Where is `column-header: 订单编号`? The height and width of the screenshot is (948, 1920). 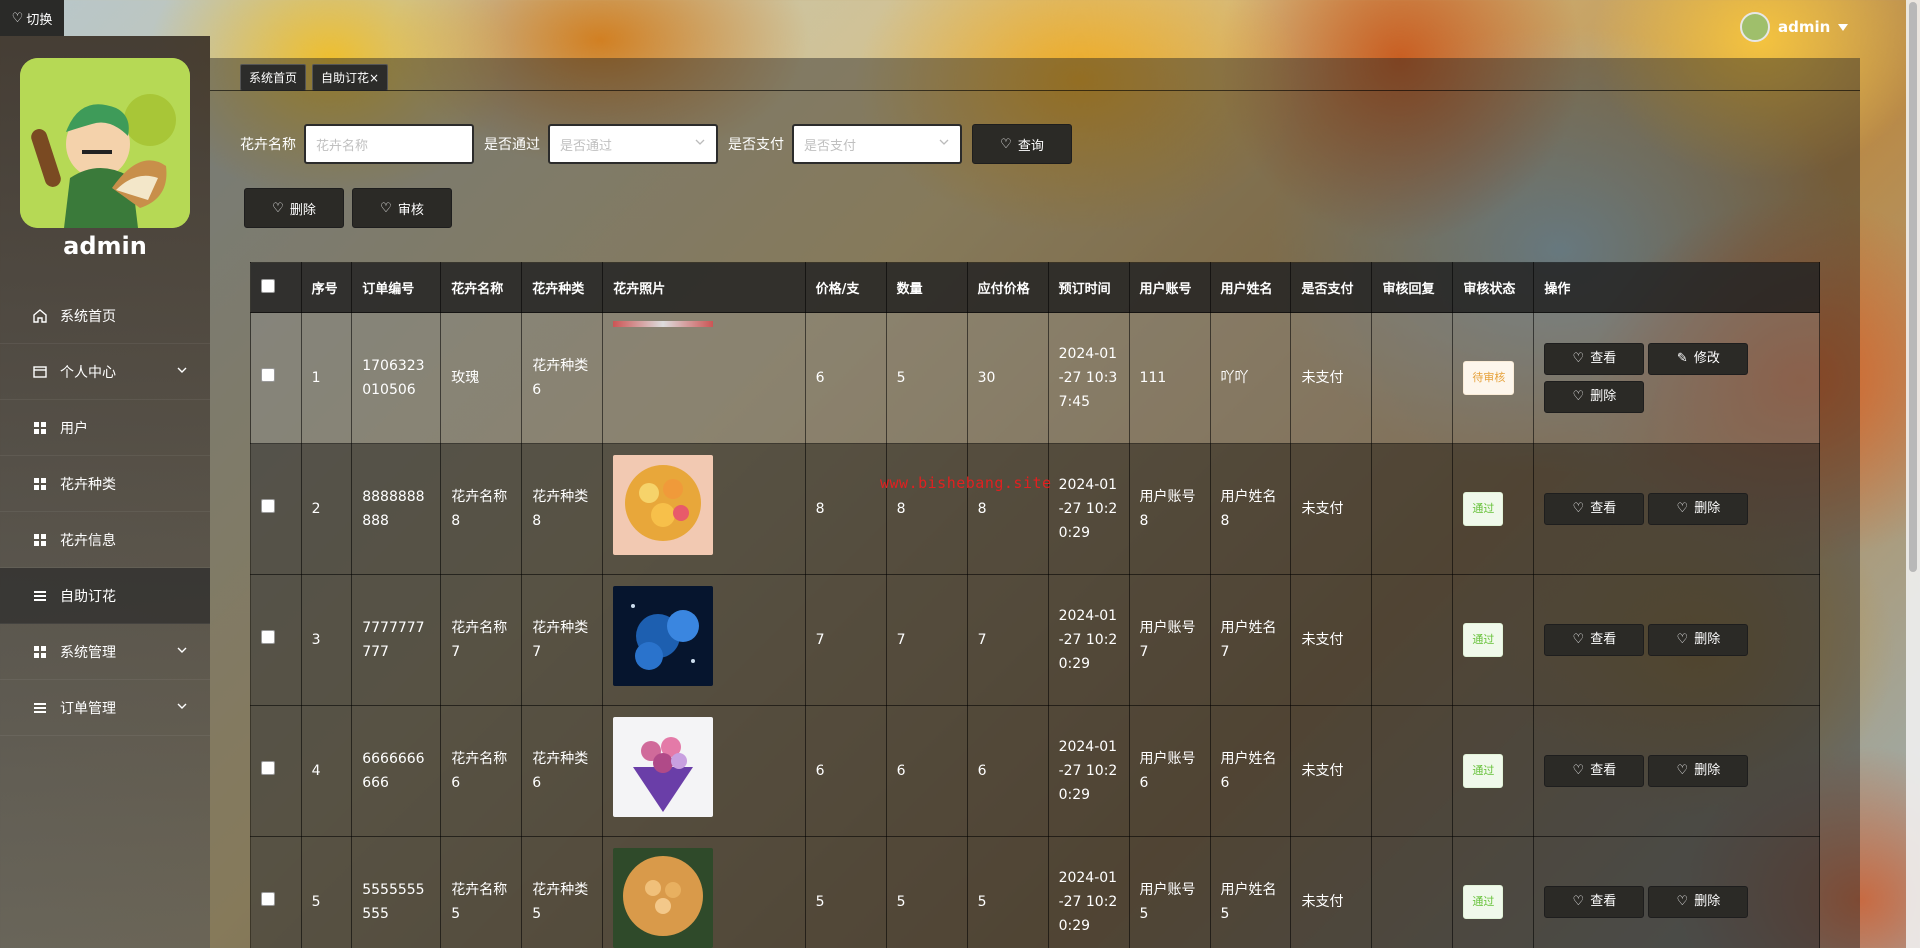
column-header: 订单编号 is located at coordinates (396, 287).